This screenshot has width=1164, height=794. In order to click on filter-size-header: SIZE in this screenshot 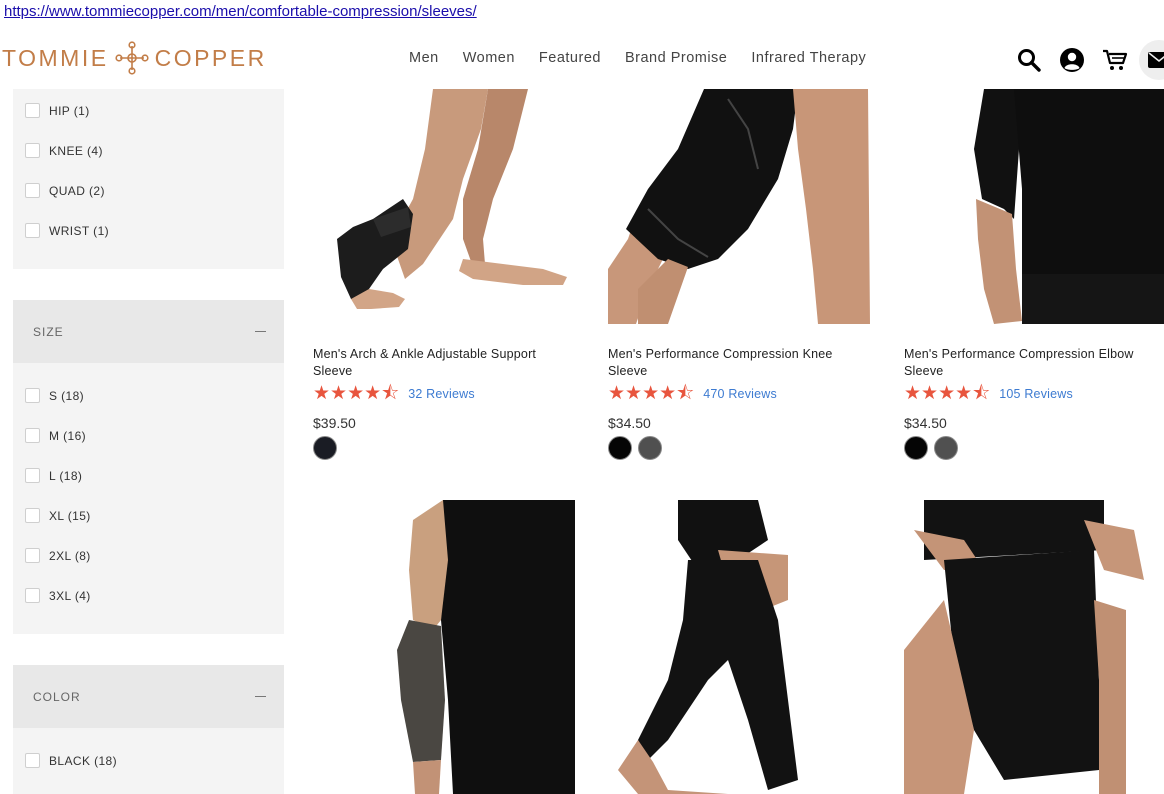, I will do `click(148, 331)`.